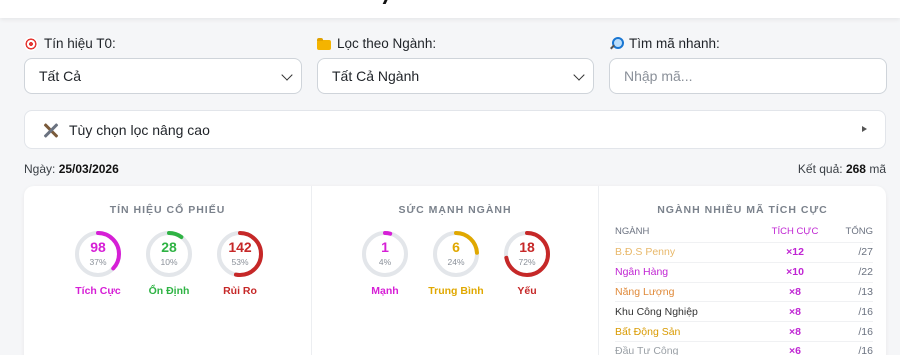  What do you see at coordinates (744, 252) in the screenshot?
I see `table-row: B.Đ.S Penny ×12/27` at bounding box center [744, 252].